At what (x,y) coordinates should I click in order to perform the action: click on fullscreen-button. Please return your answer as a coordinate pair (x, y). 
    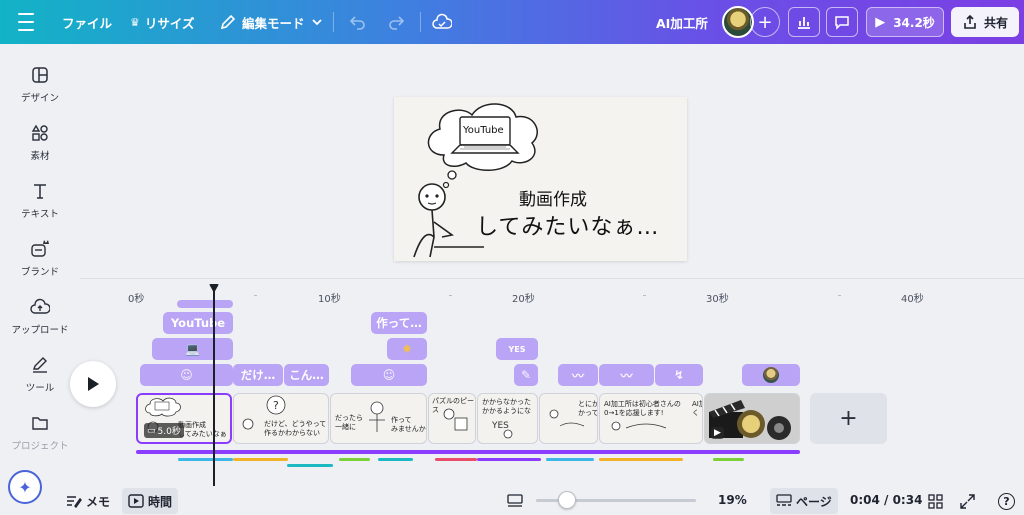
    Looking at the image, I should click on (967, 501).